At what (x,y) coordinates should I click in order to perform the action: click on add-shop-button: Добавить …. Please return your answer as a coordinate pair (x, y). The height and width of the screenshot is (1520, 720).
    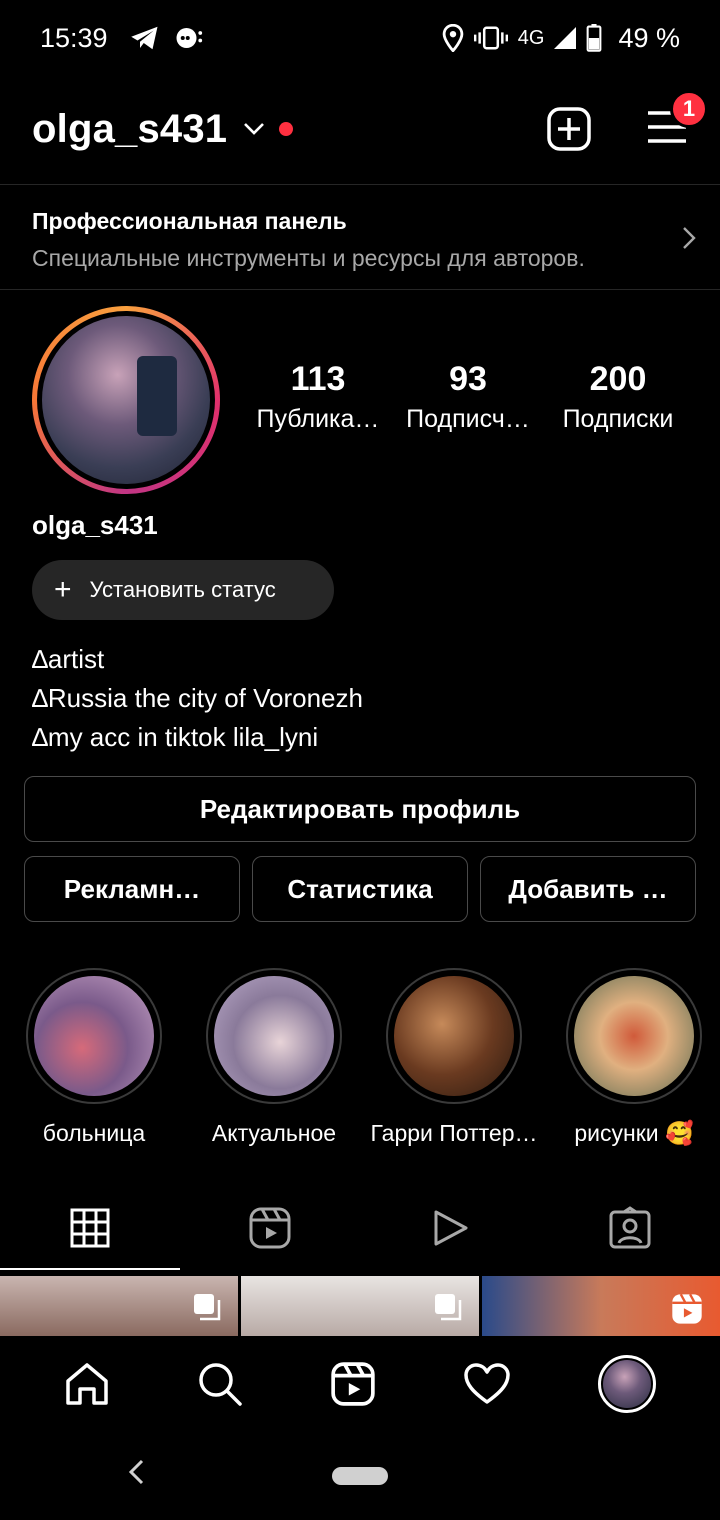
    Looking at the image, I should click on (588, 889).